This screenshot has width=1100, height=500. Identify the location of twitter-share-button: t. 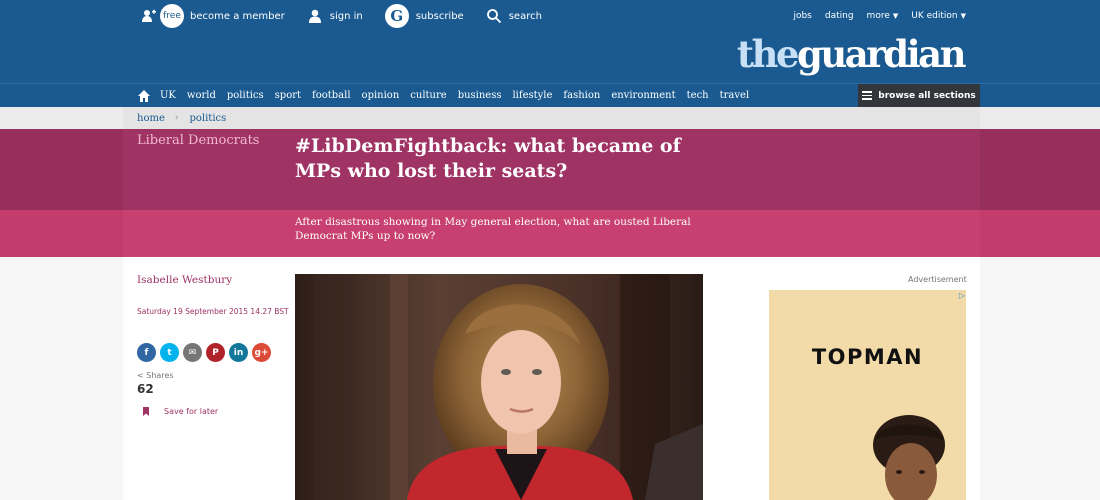
(169, 352).